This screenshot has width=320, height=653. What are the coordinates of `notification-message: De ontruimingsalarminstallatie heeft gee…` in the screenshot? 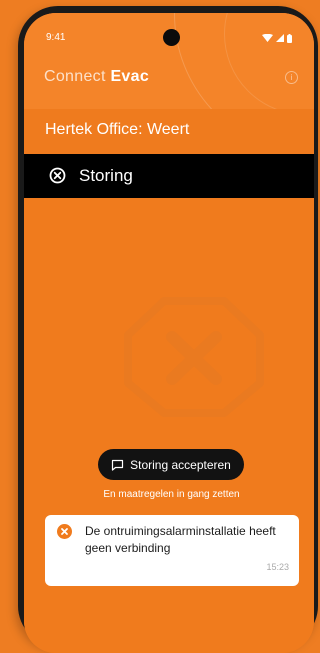 It's located at (180, 539).